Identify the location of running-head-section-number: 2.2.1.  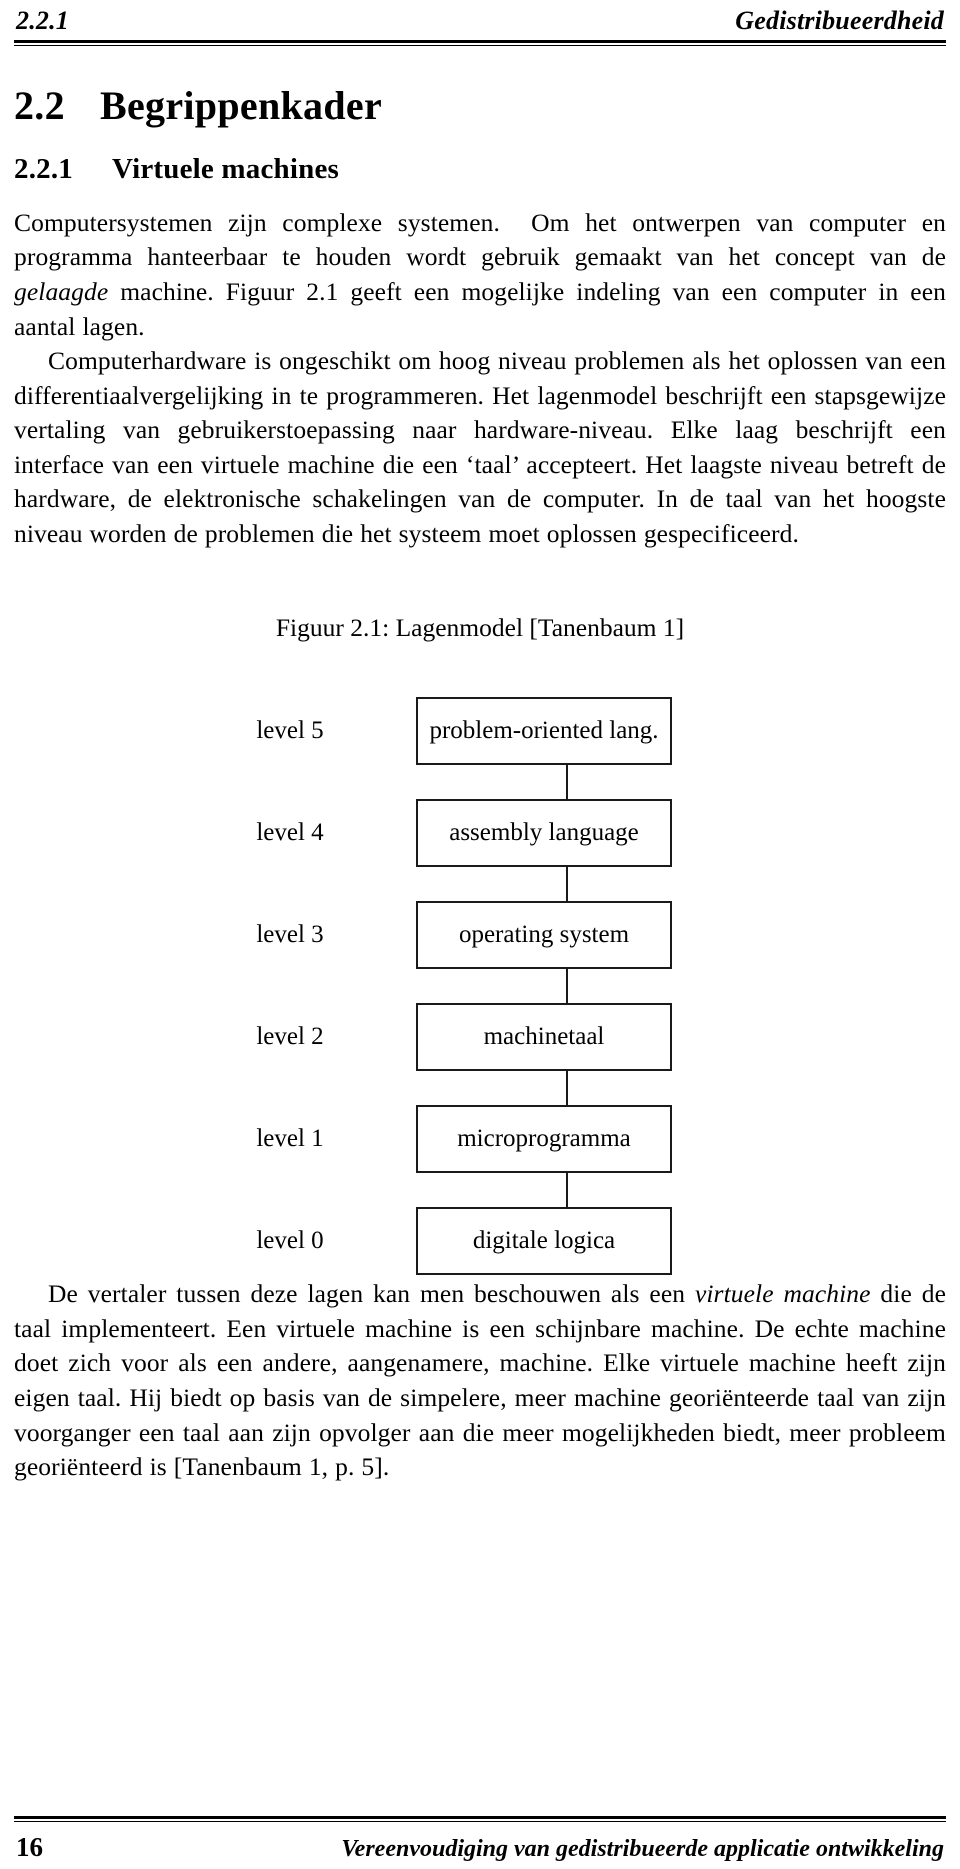
(42, 20).